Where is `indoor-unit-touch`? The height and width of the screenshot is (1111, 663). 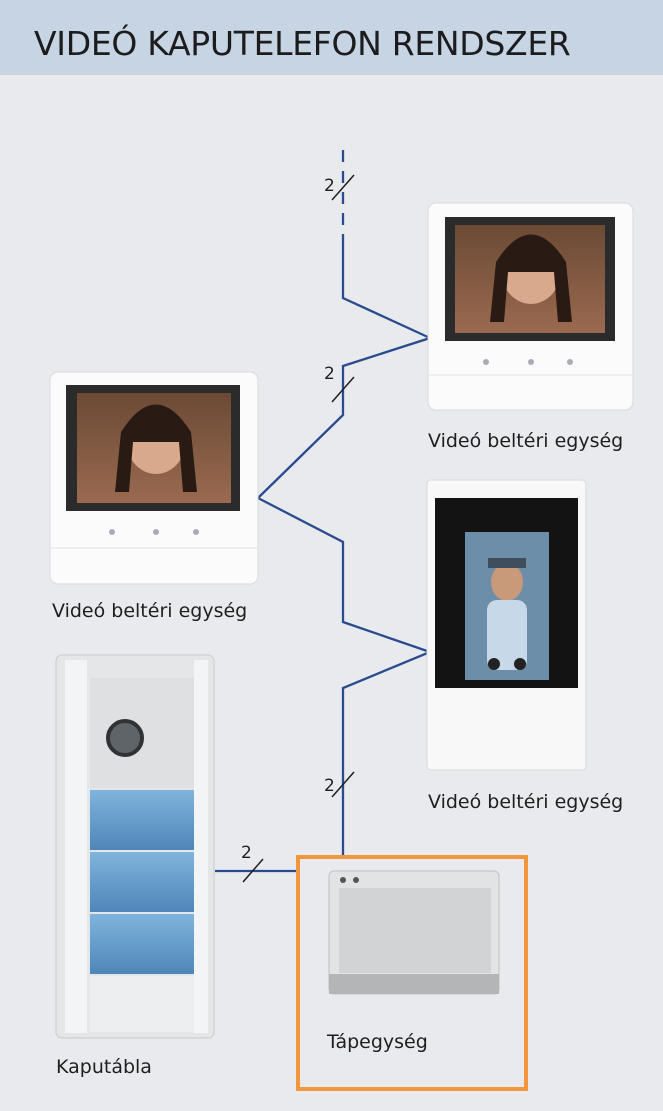
indoor-unit-touch is located at coordinates (506, 625).